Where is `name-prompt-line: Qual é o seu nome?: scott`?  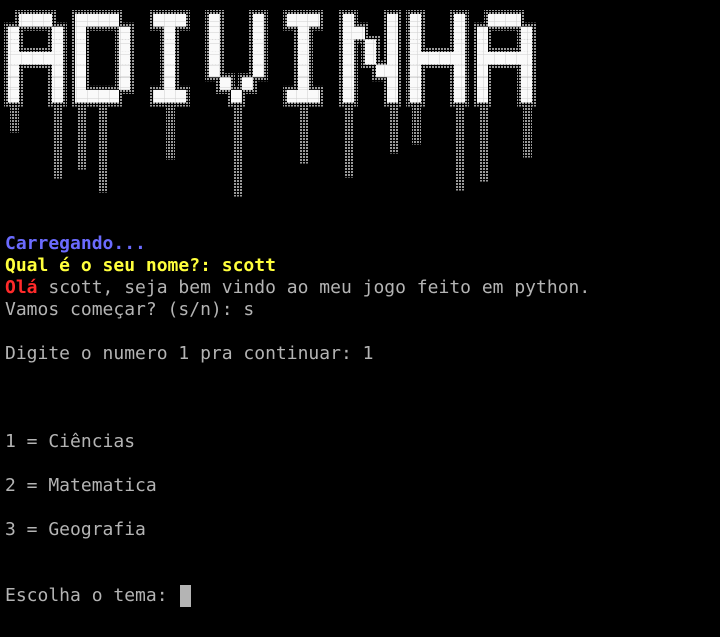 name-prompt-line: Qual é o seu nome?: scott is located at coordinates (140, 265).